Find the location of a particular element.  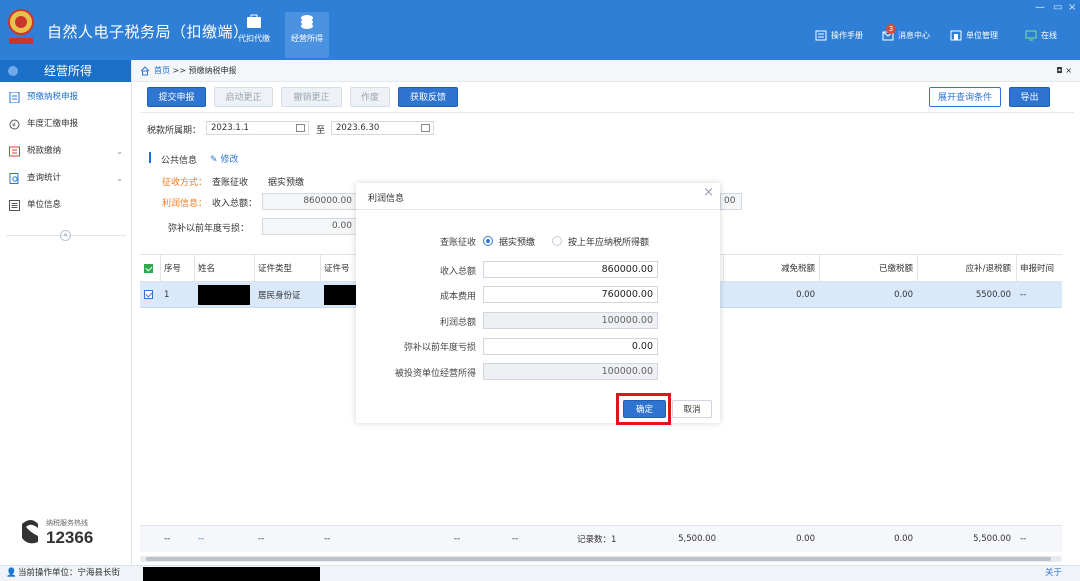

tax-emblem-icon is located at coordinates (21, 26).